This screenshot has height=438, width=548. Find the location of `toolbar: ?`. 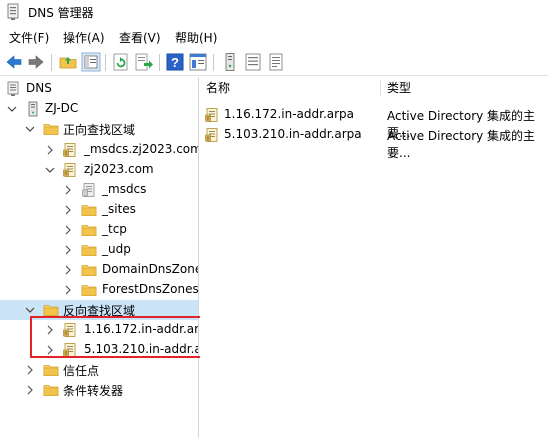

toolbar: ? is located at coordinates (274, 62).